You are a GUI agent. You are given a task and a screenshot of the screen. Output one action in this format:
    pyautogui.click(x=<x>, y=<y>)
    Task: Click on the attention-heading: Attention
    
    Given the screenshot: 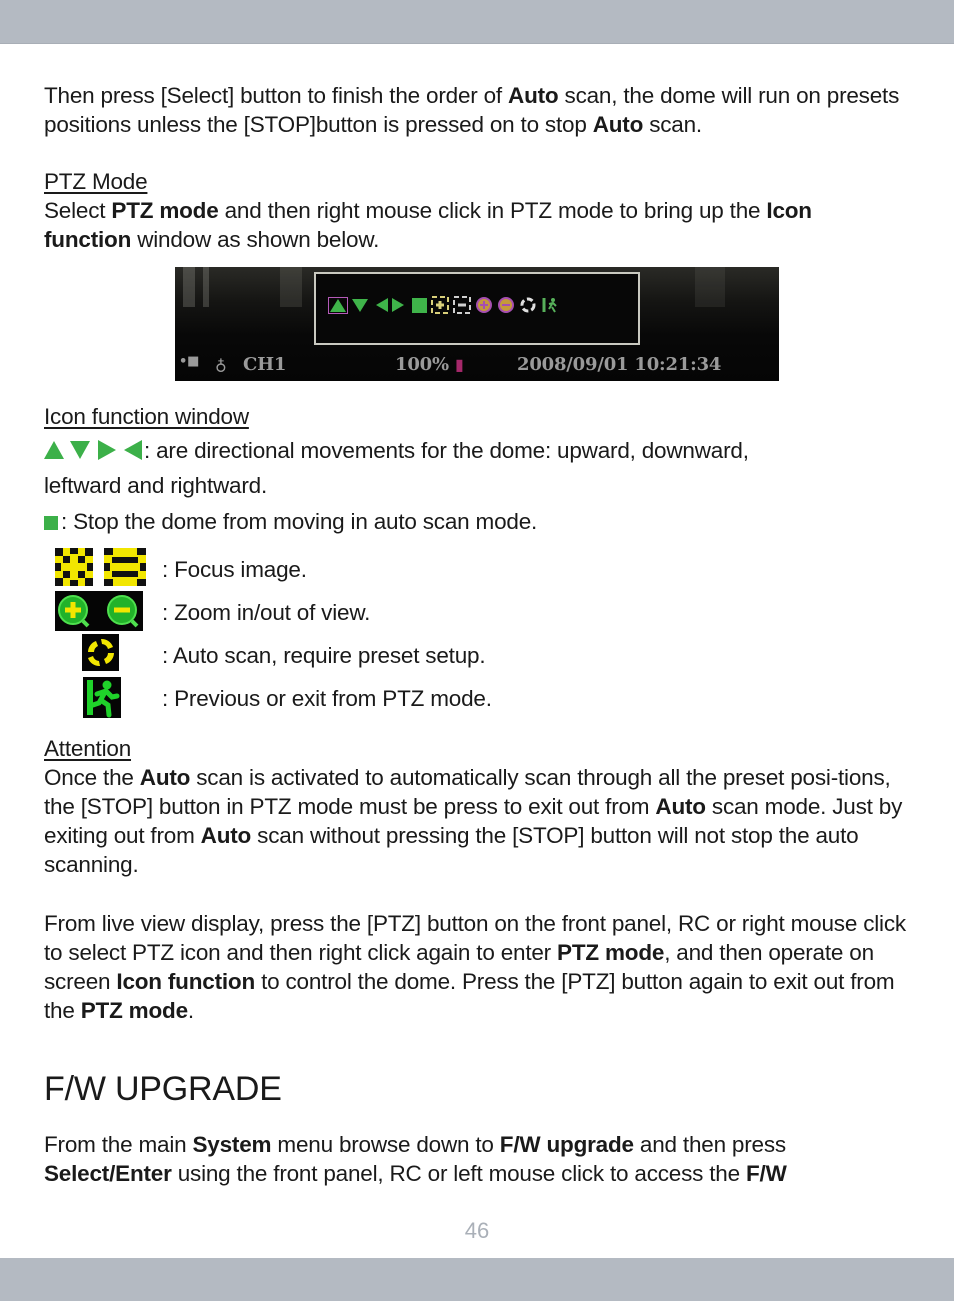 What is the action you would take?
    pyautogui.click(x=88, y=748)
    